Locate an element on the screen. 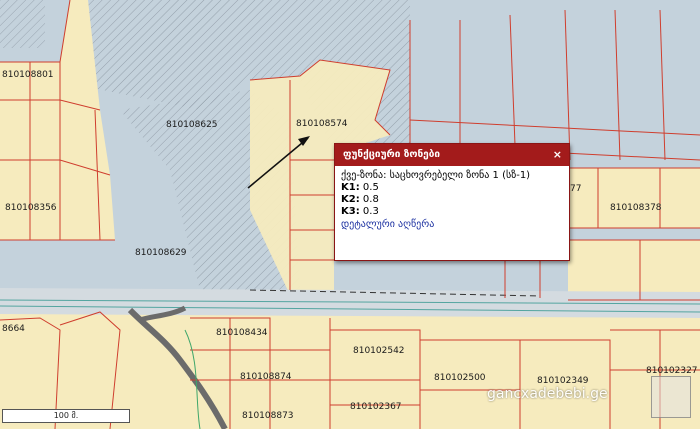  parcel-label: 810108625 is located at coordinates (192, 125).